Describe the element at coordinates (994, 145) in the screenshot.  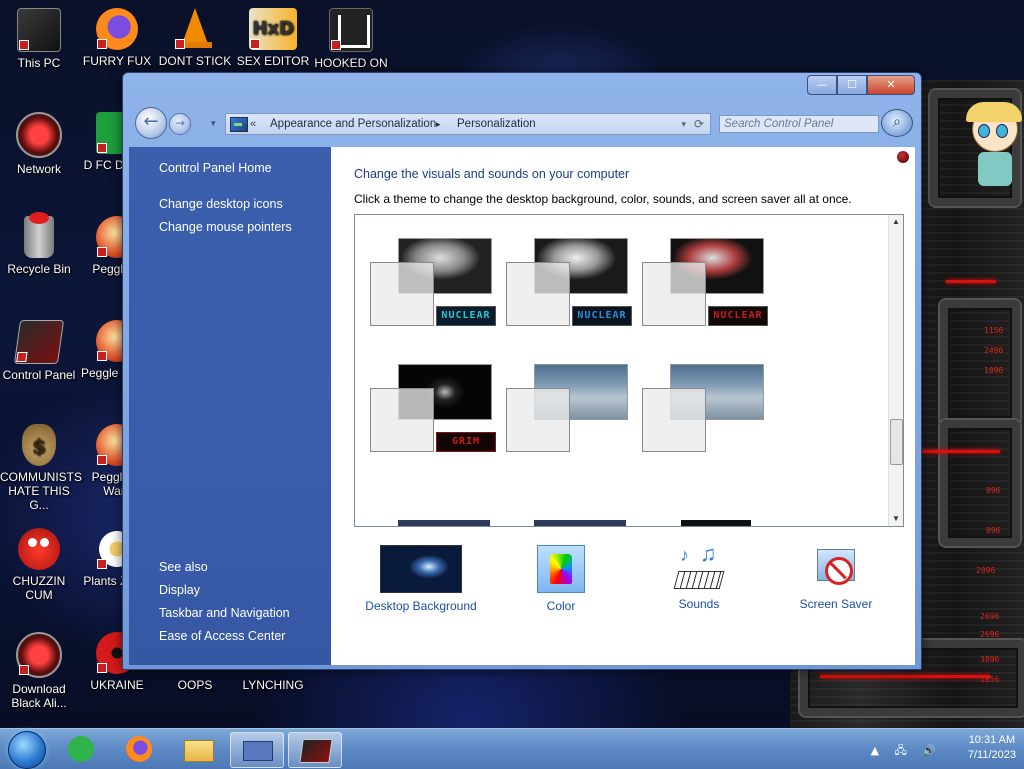
I see `character-widget-icon` at that location.